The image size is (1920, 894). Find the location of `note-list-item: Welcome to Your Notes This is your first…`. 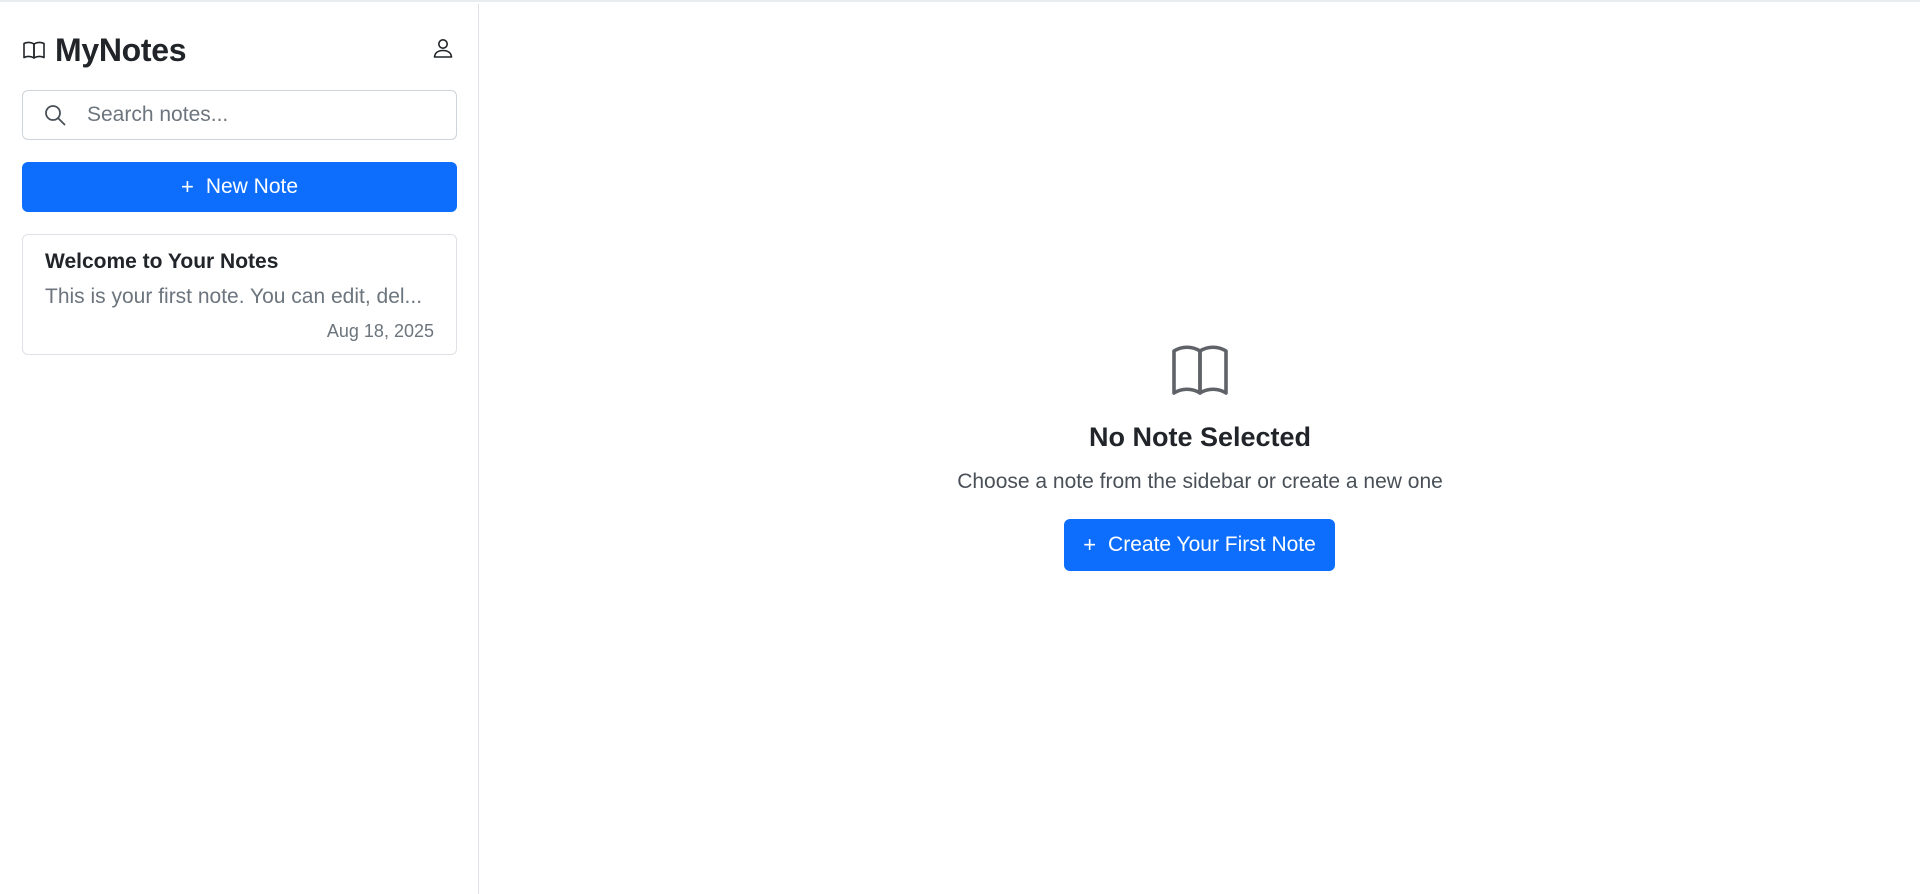

note-list-item: Welcome to Your Notes This is your first… is located at coordinates (239, 294).